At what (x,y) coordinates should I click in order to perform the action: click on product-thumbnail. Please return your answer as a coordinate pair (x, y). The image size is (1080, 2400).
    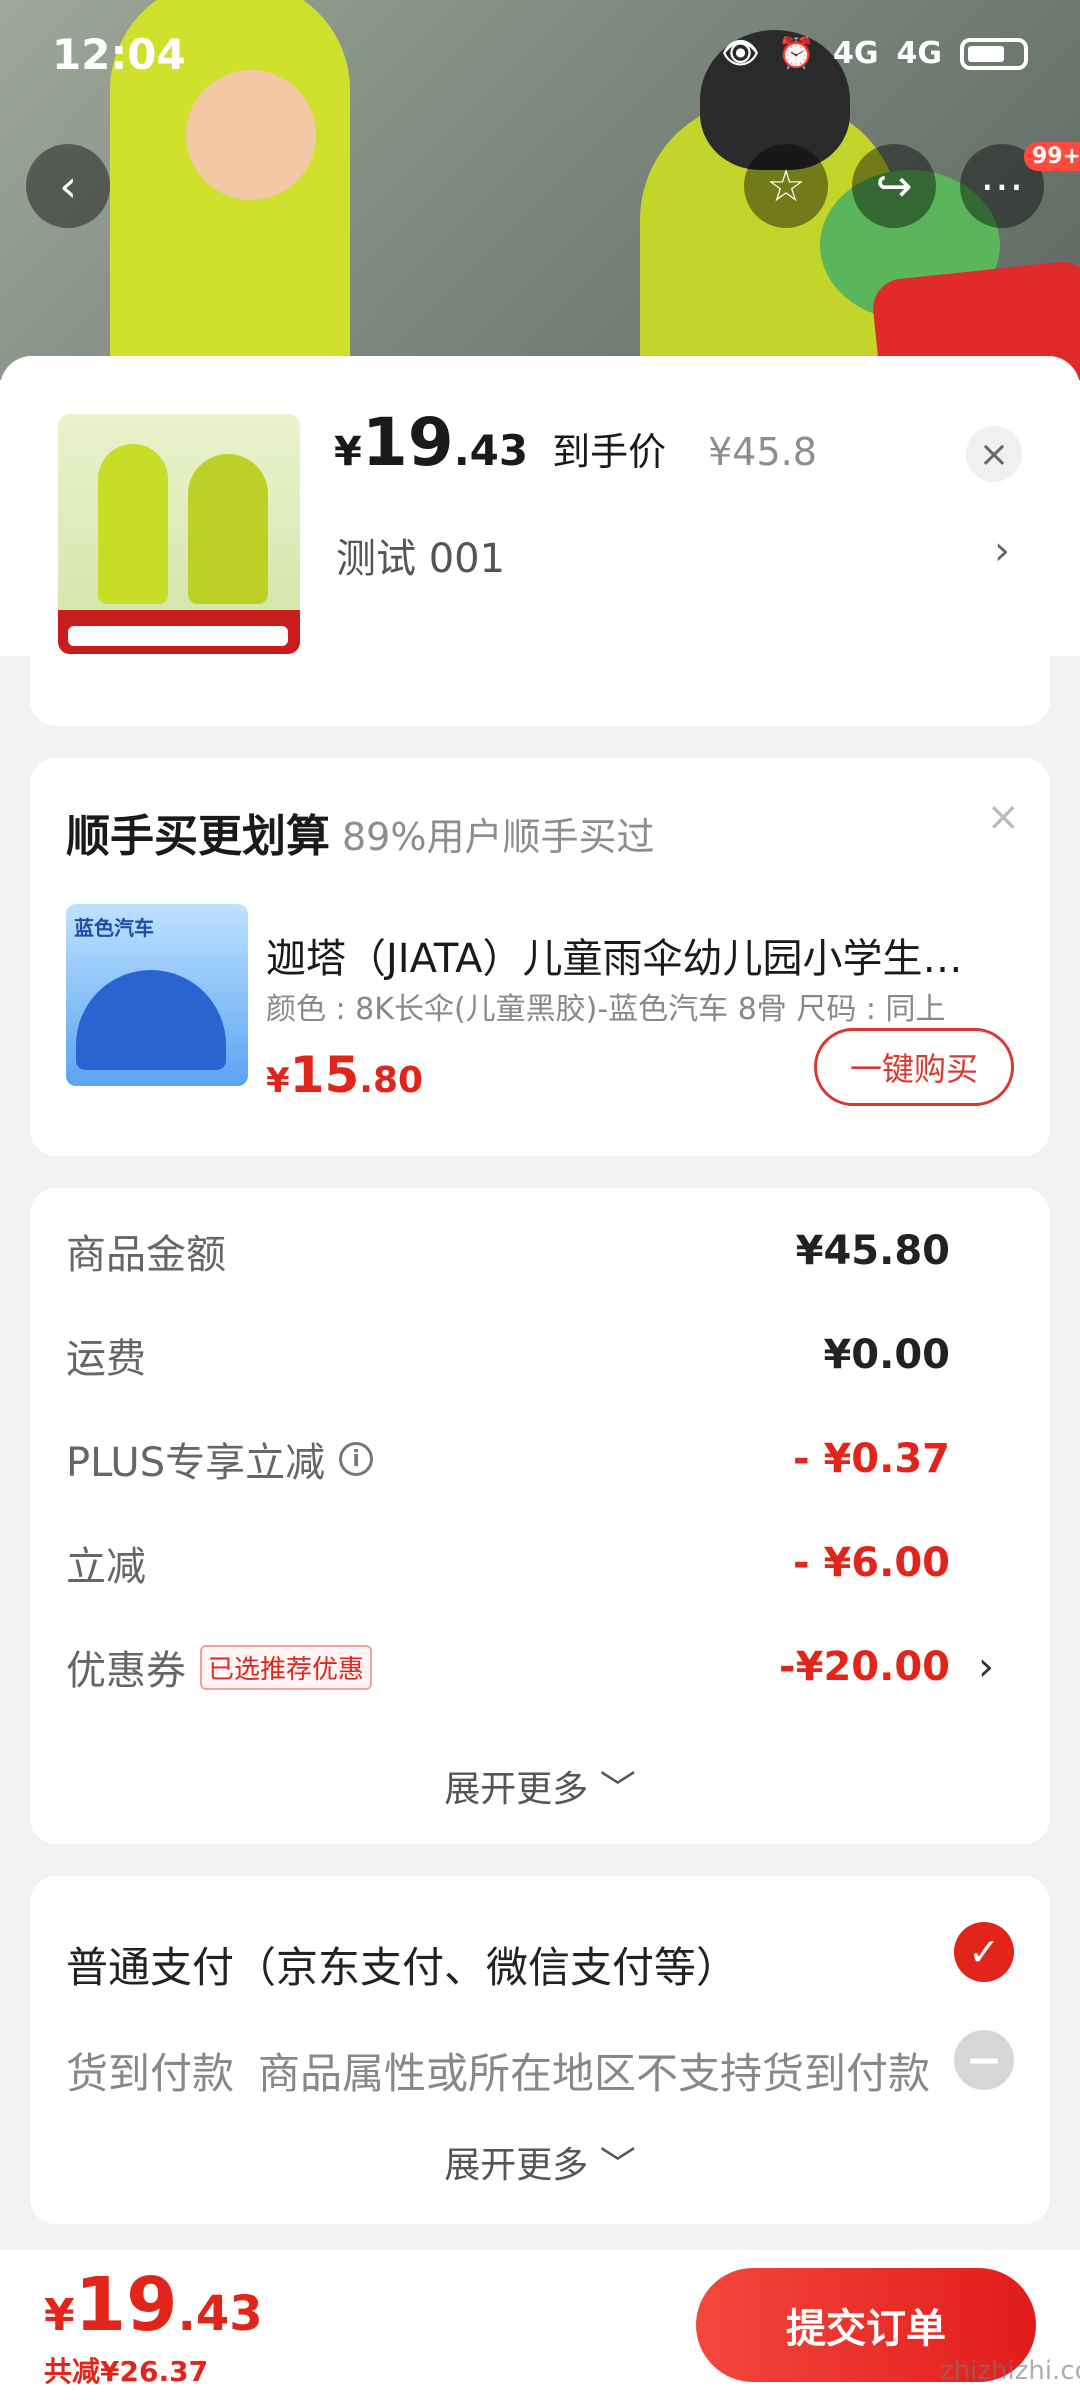
    Looking at the image, I should click on (179, 534).